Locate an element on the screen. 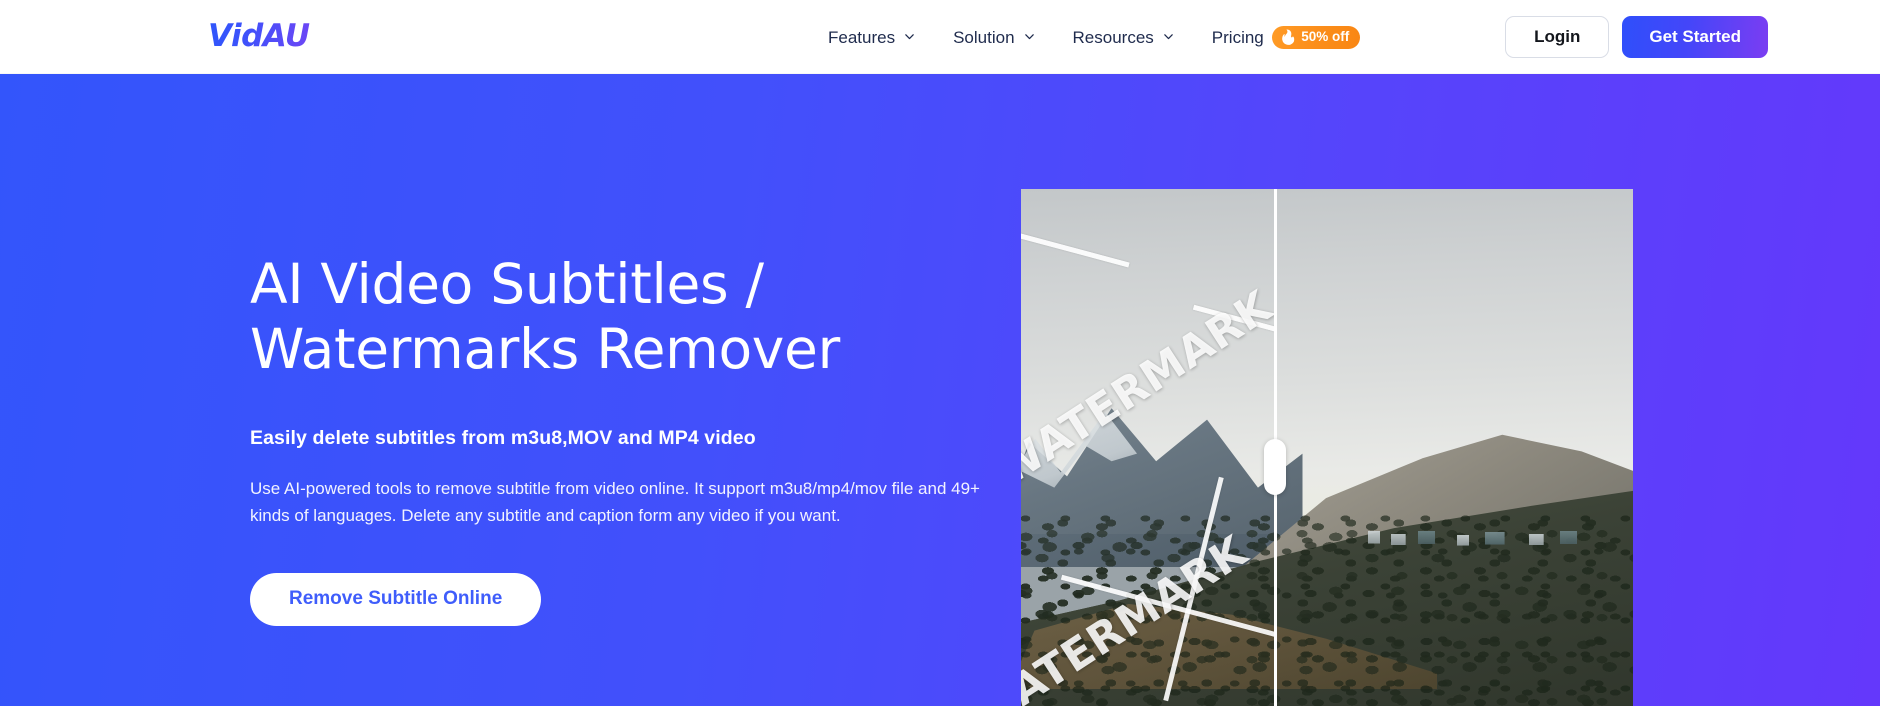 The image size is (1880, 706). valley-buildings is located at coordinates (1486, 539).